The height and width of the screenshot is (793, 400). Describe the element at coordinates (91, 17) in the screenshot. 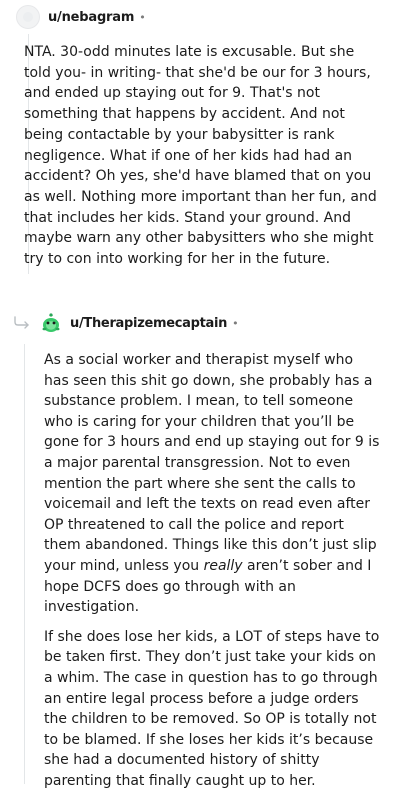

I see `comment-username: u/nebagram` at that location.